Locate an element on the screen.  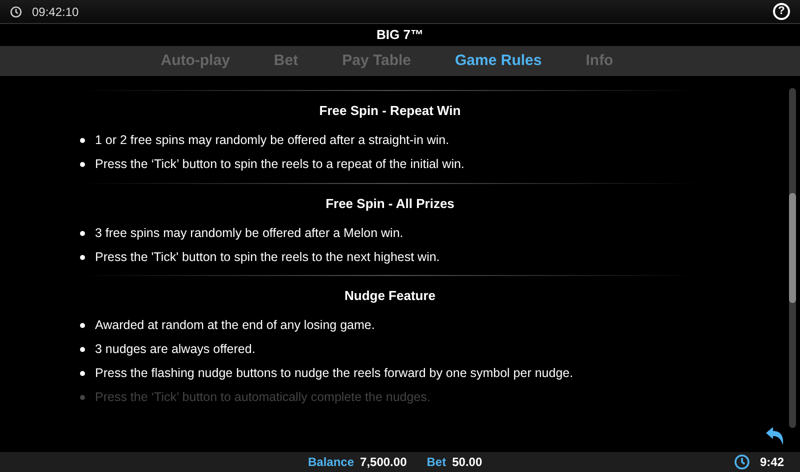
balance-value: 7,500.00 is located at coordinates (383, 462).